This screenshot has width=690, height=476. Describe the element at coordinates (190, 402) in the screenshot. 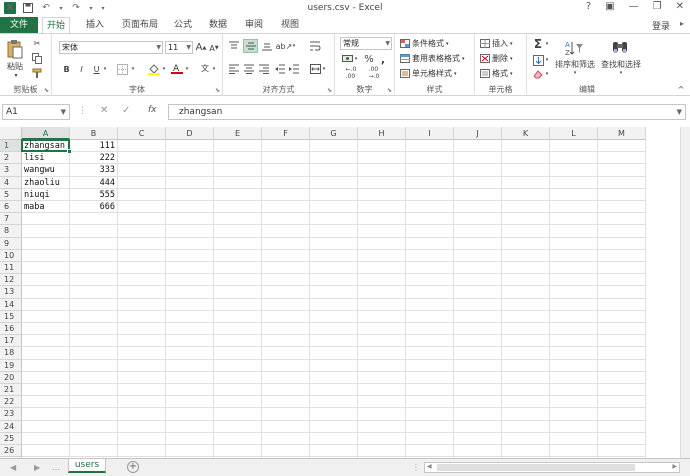

I see `cell-d22` at that location.